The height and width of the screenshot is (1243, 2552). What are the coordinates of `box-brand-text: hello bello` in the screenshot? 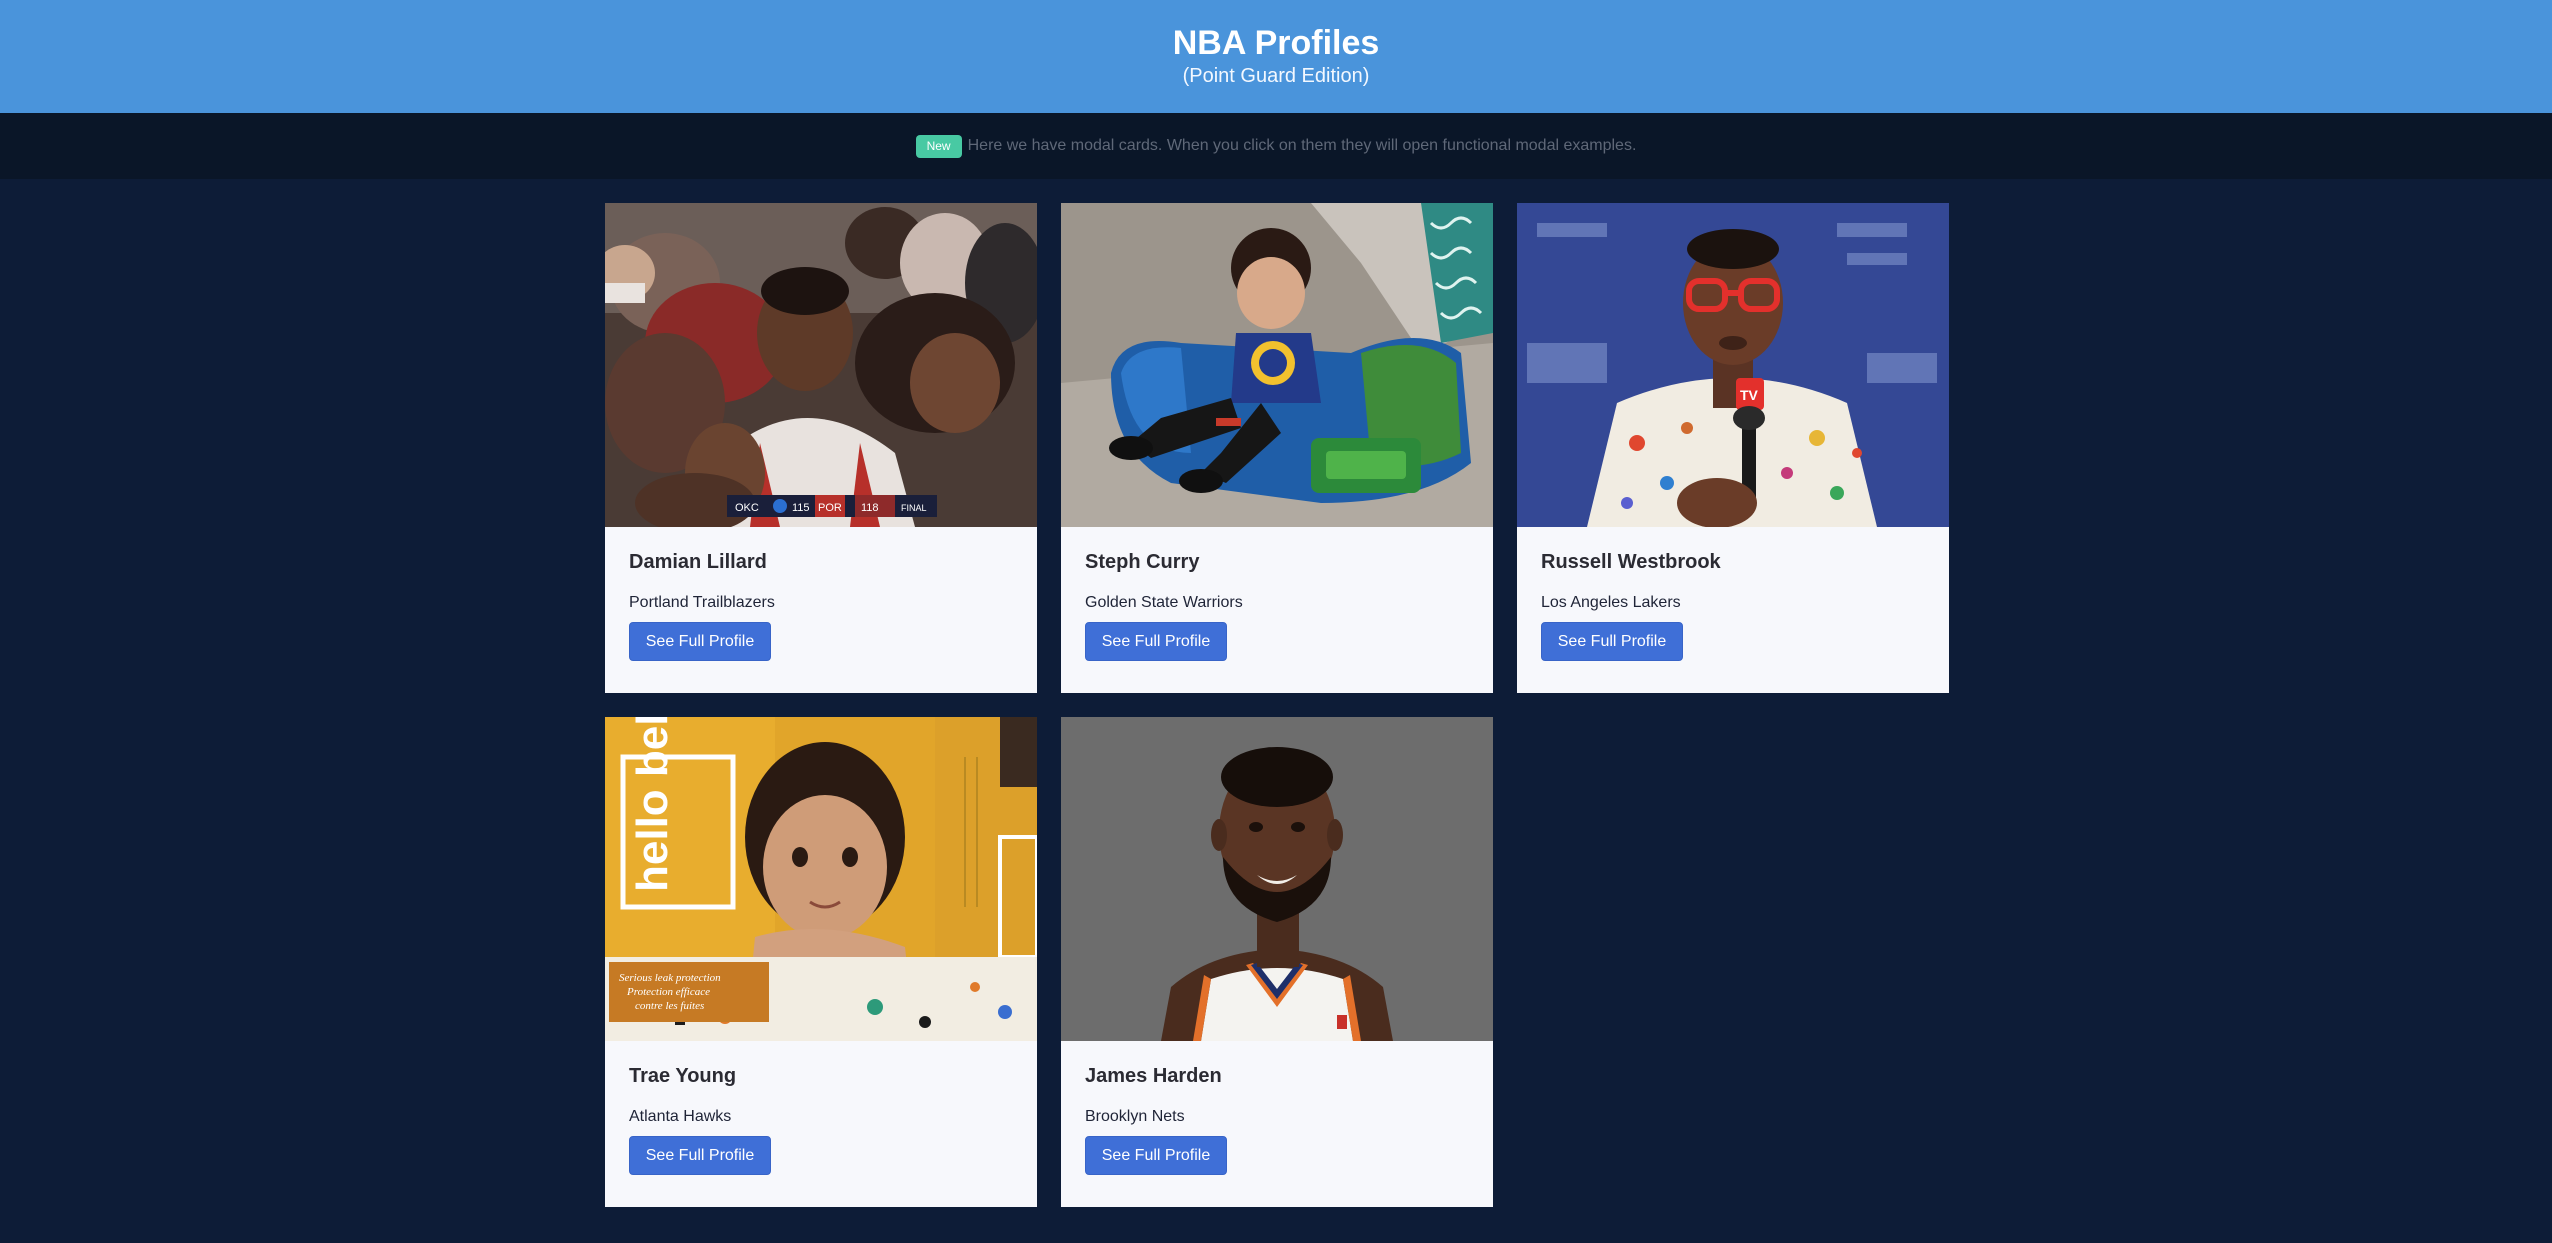 It's located at (652, 804).